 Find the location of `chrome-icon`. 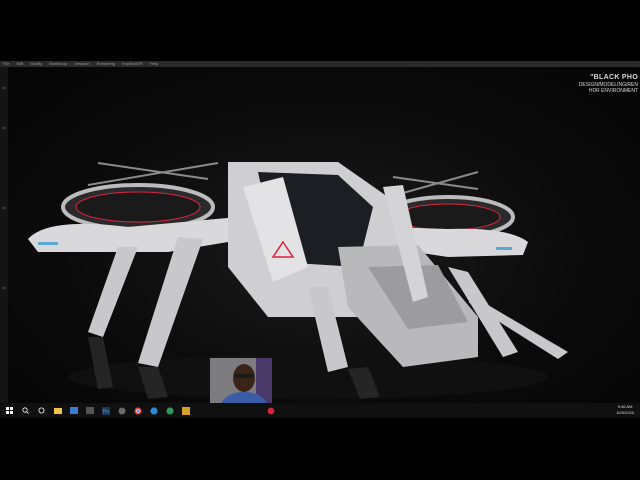

chrome-icon is located at coordinates (137, 410).